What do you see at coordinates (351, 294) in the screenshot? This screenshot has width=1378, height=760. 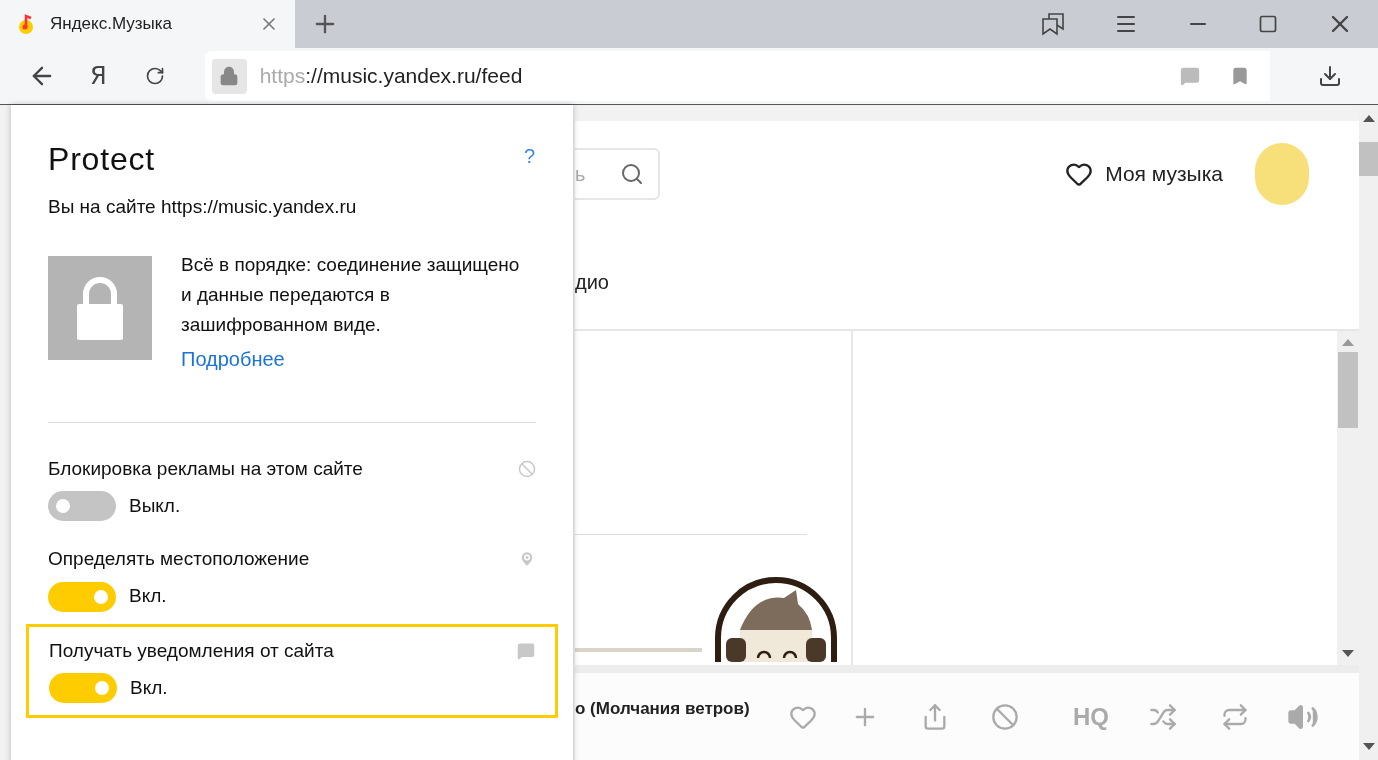 I see `status-text: Всё в порядке: соединение защищено и данные передаются в зашифрованном виде.` at bounding box center [351, 294].